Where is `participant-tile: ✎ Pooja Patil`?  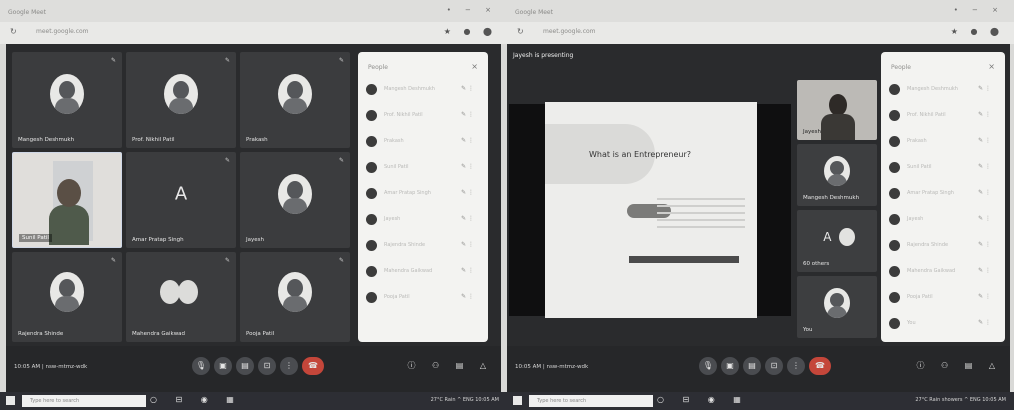 participant-tile: ✎ Pooja Patil is located at coordinates (295, 297).